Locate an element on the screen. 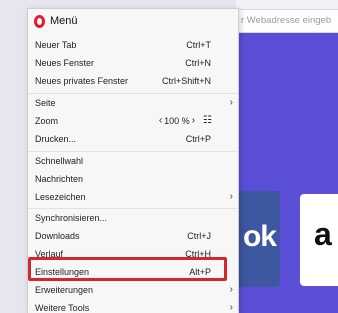 This screenshot has height=313, width=338. menu-item-label: Zoom is located at coordinates (47, 121).